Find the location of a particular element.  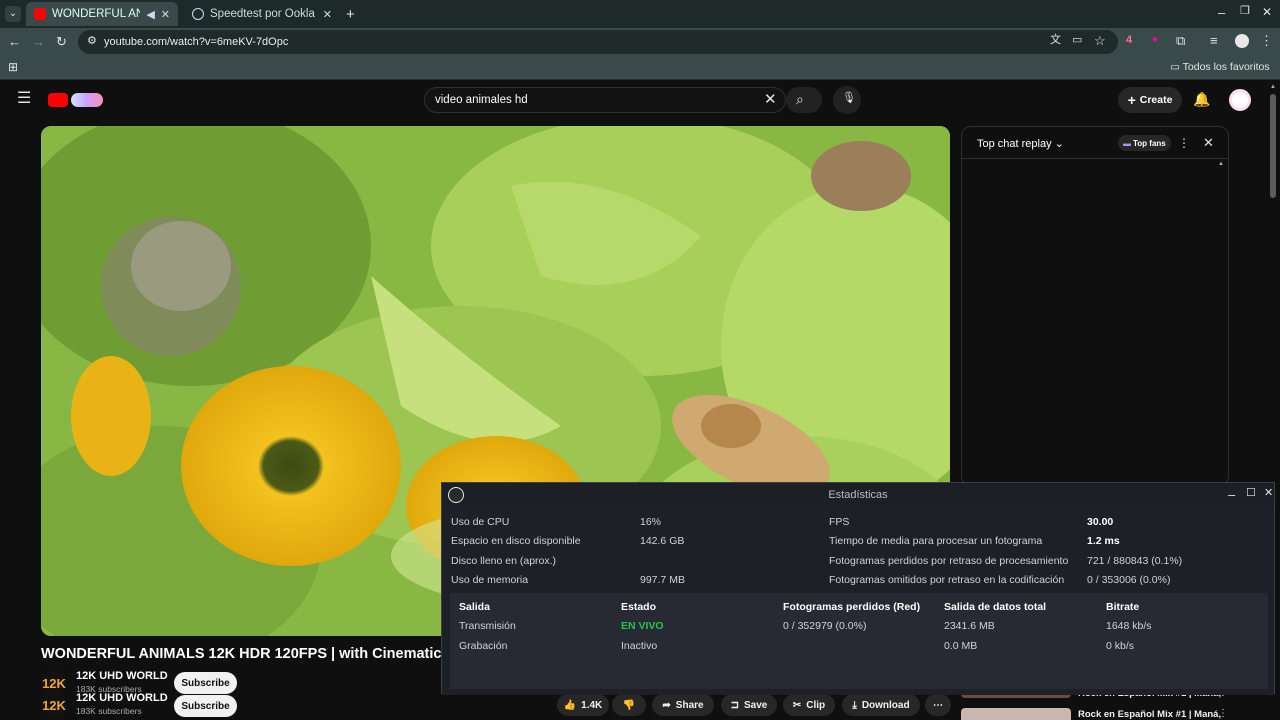

download-label: Download is located at coordinates (885, 705).